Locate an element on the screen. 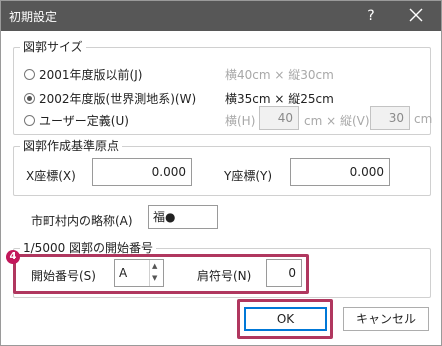 This screenshot has width=442, height=346. start-number-group-title: 1/5000 図郭の開始番号 is located at coordinates (88, 248).